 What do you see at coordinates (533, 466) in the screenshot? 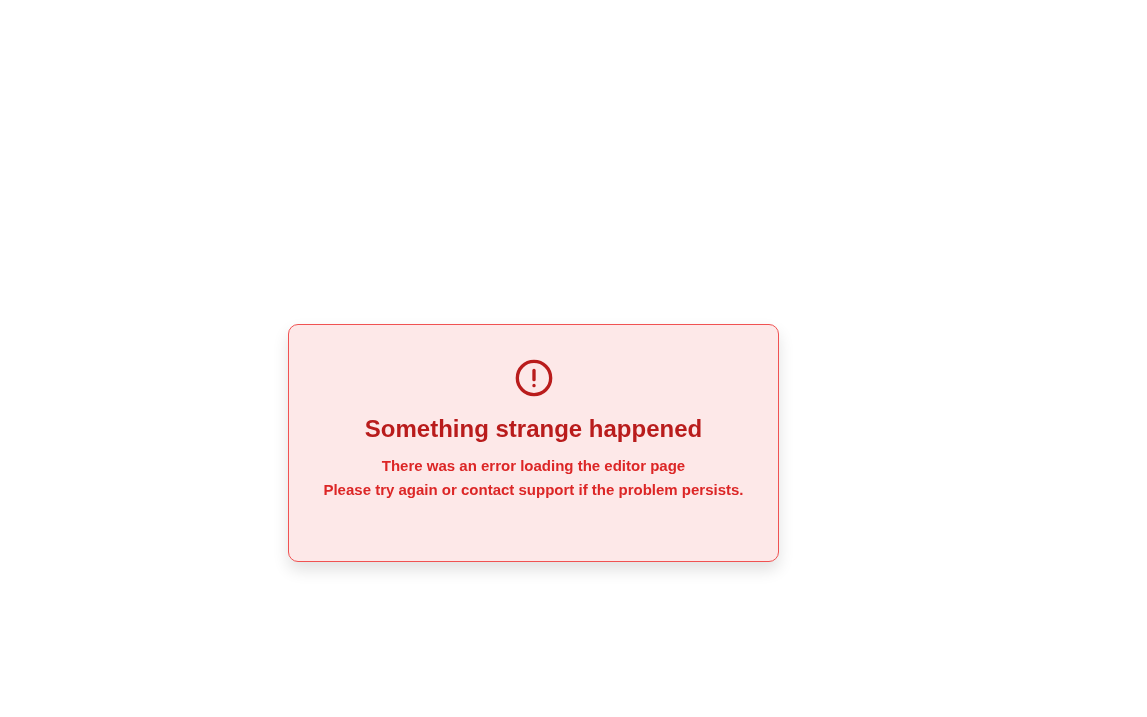
I see `error-message: There was an error loading the editor page` at bounding box center [533, 466].